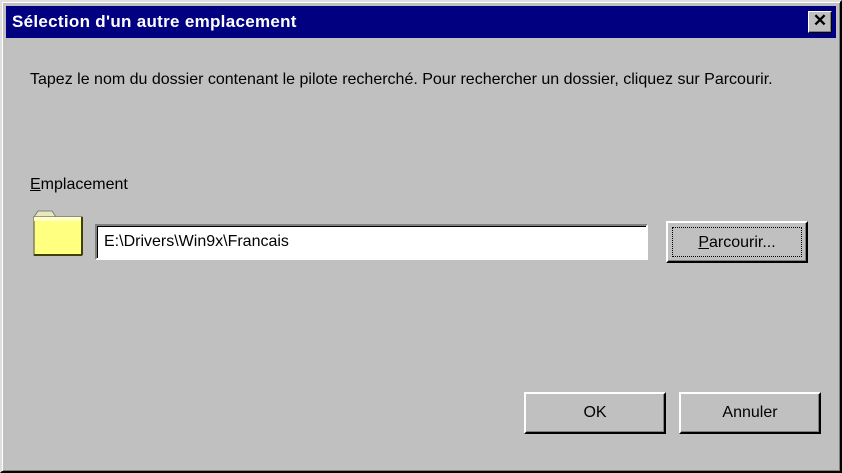  I want to click on ok-button: OK, so click(595, 413).